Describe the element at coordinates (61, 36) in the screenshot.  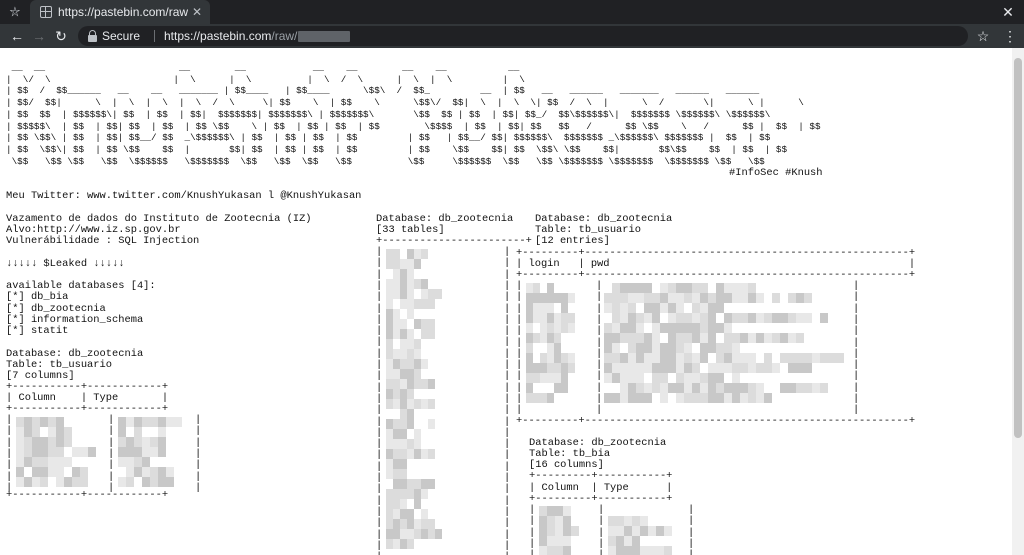
I see `reload-icon: ↻` at that location.